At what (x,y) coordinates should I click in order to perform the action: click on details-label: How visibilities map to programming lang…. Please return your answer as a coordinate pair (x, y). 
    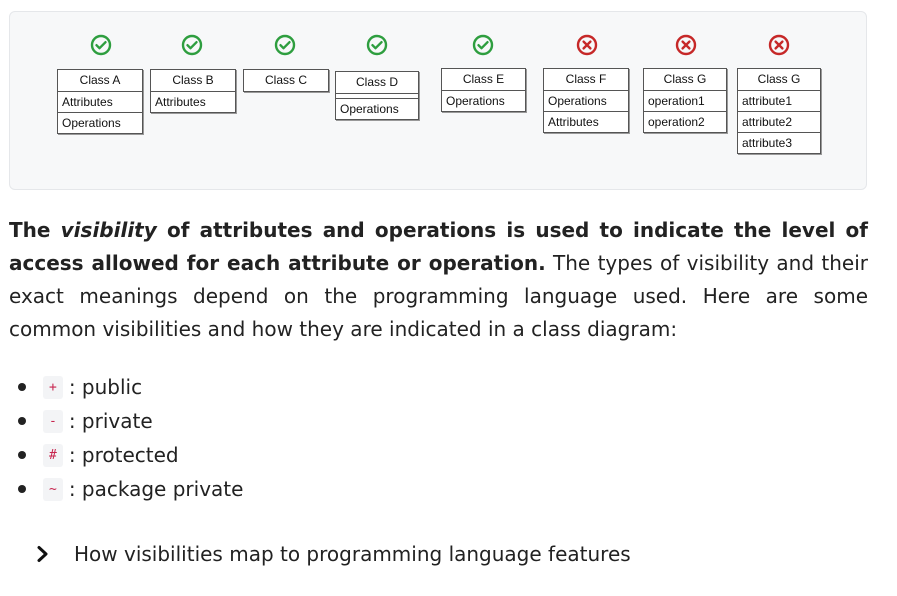
    Looking at the image, I should click on (352, 554).